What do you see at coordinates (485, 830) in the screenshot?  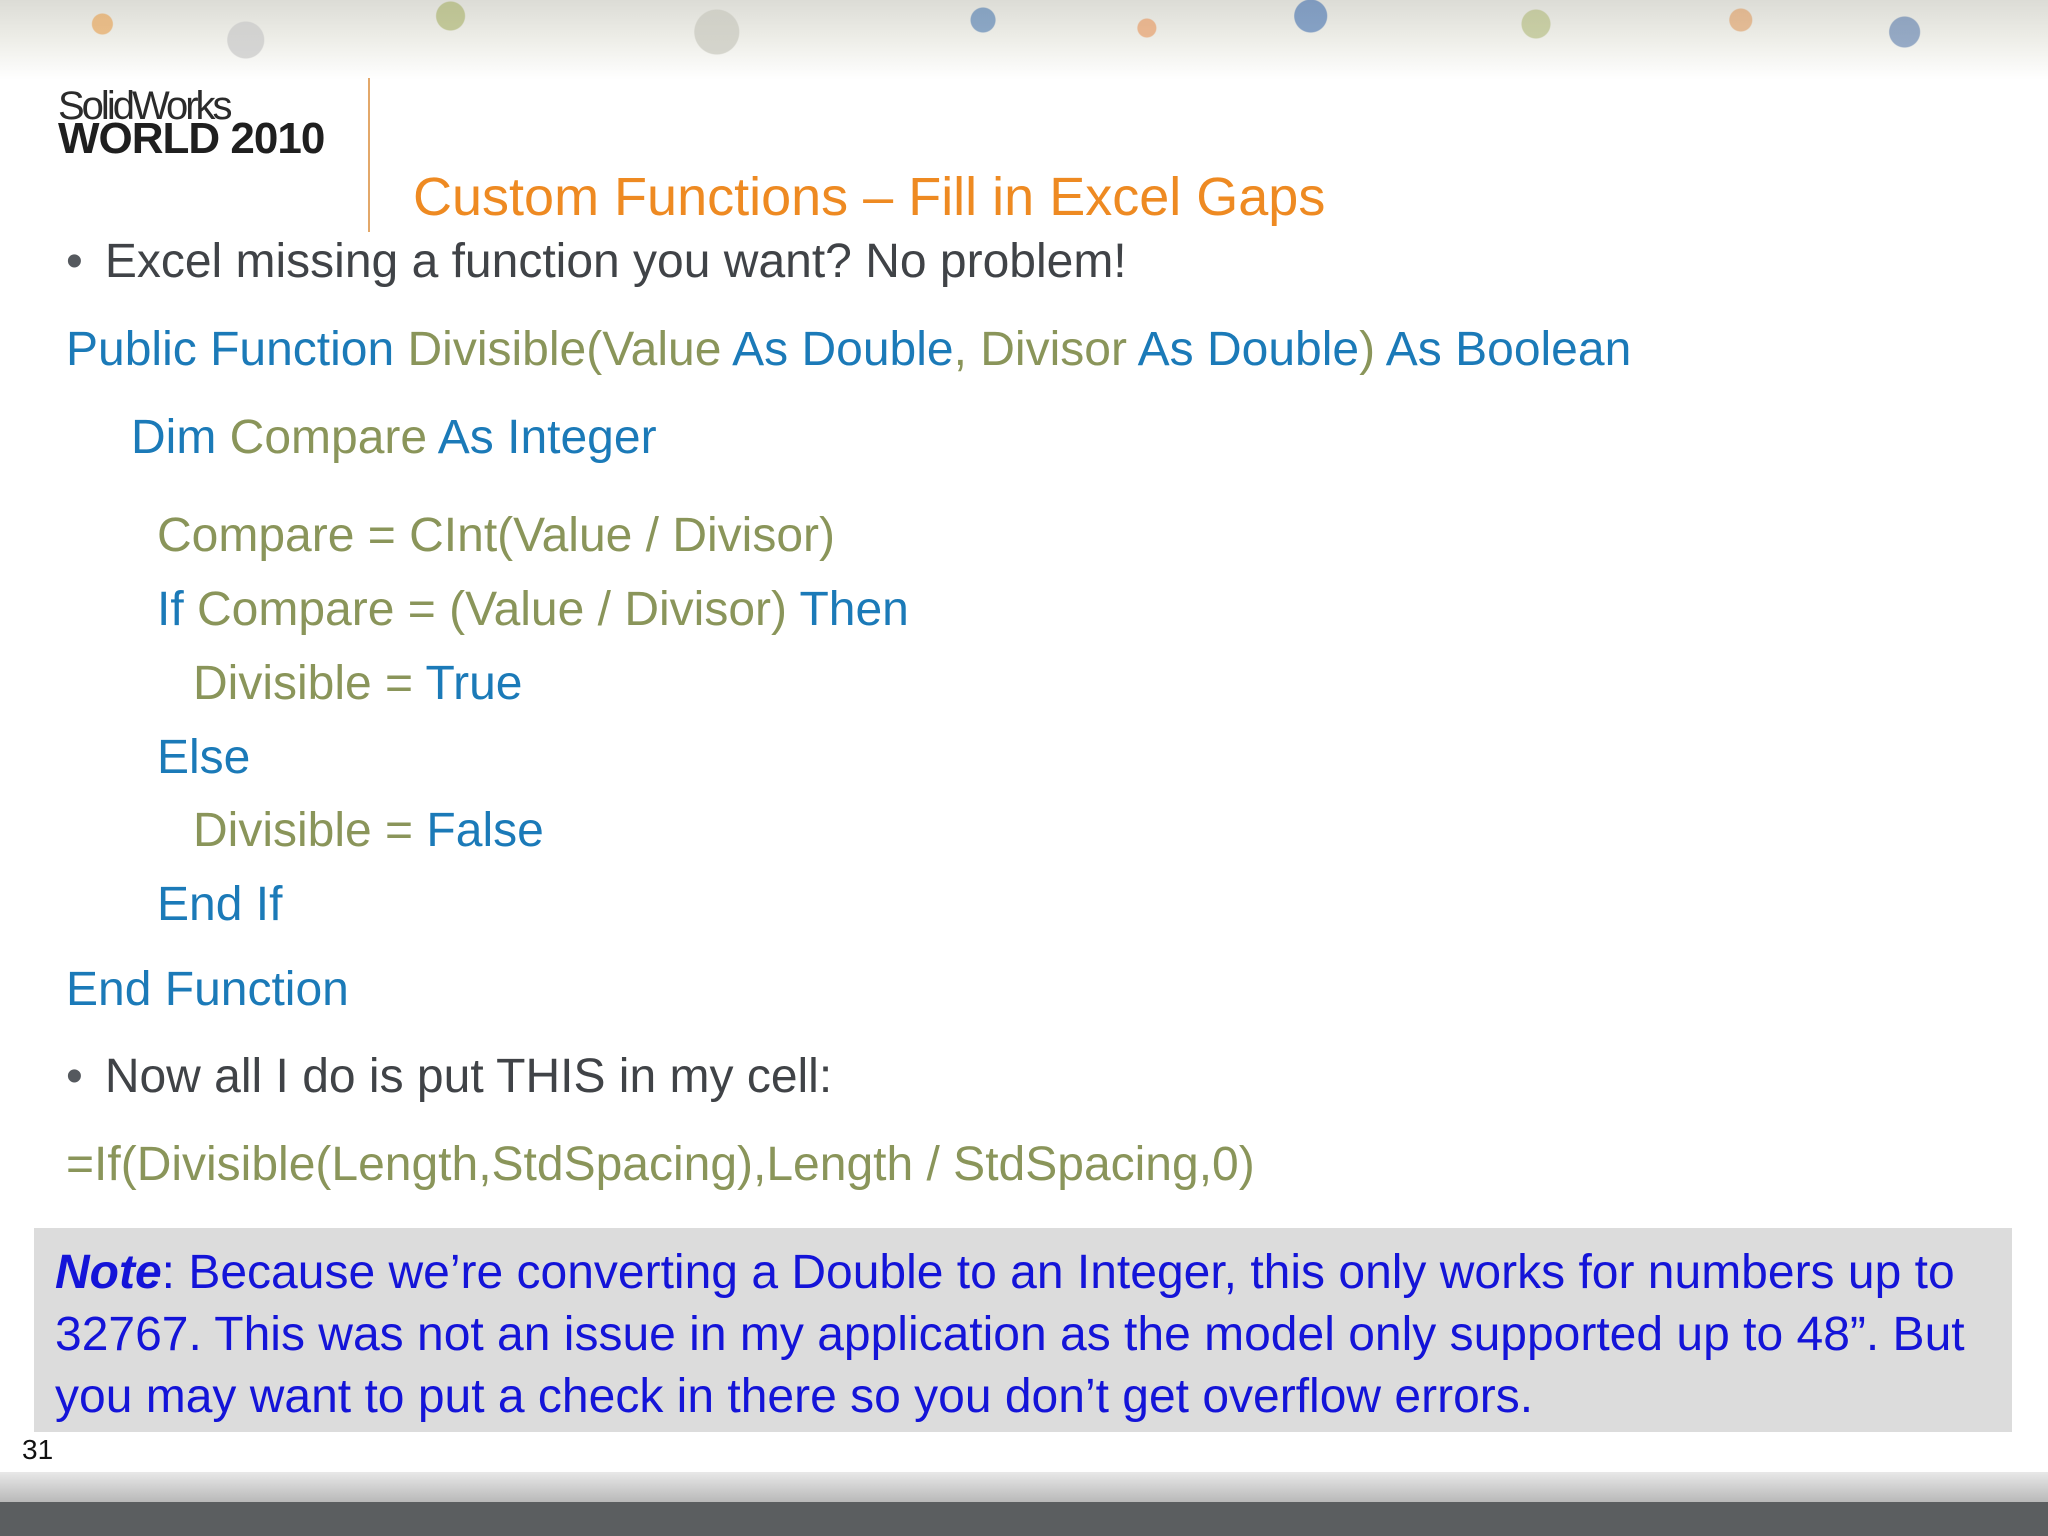 I see `code-keyword: False` at bounding box center [485, 830].